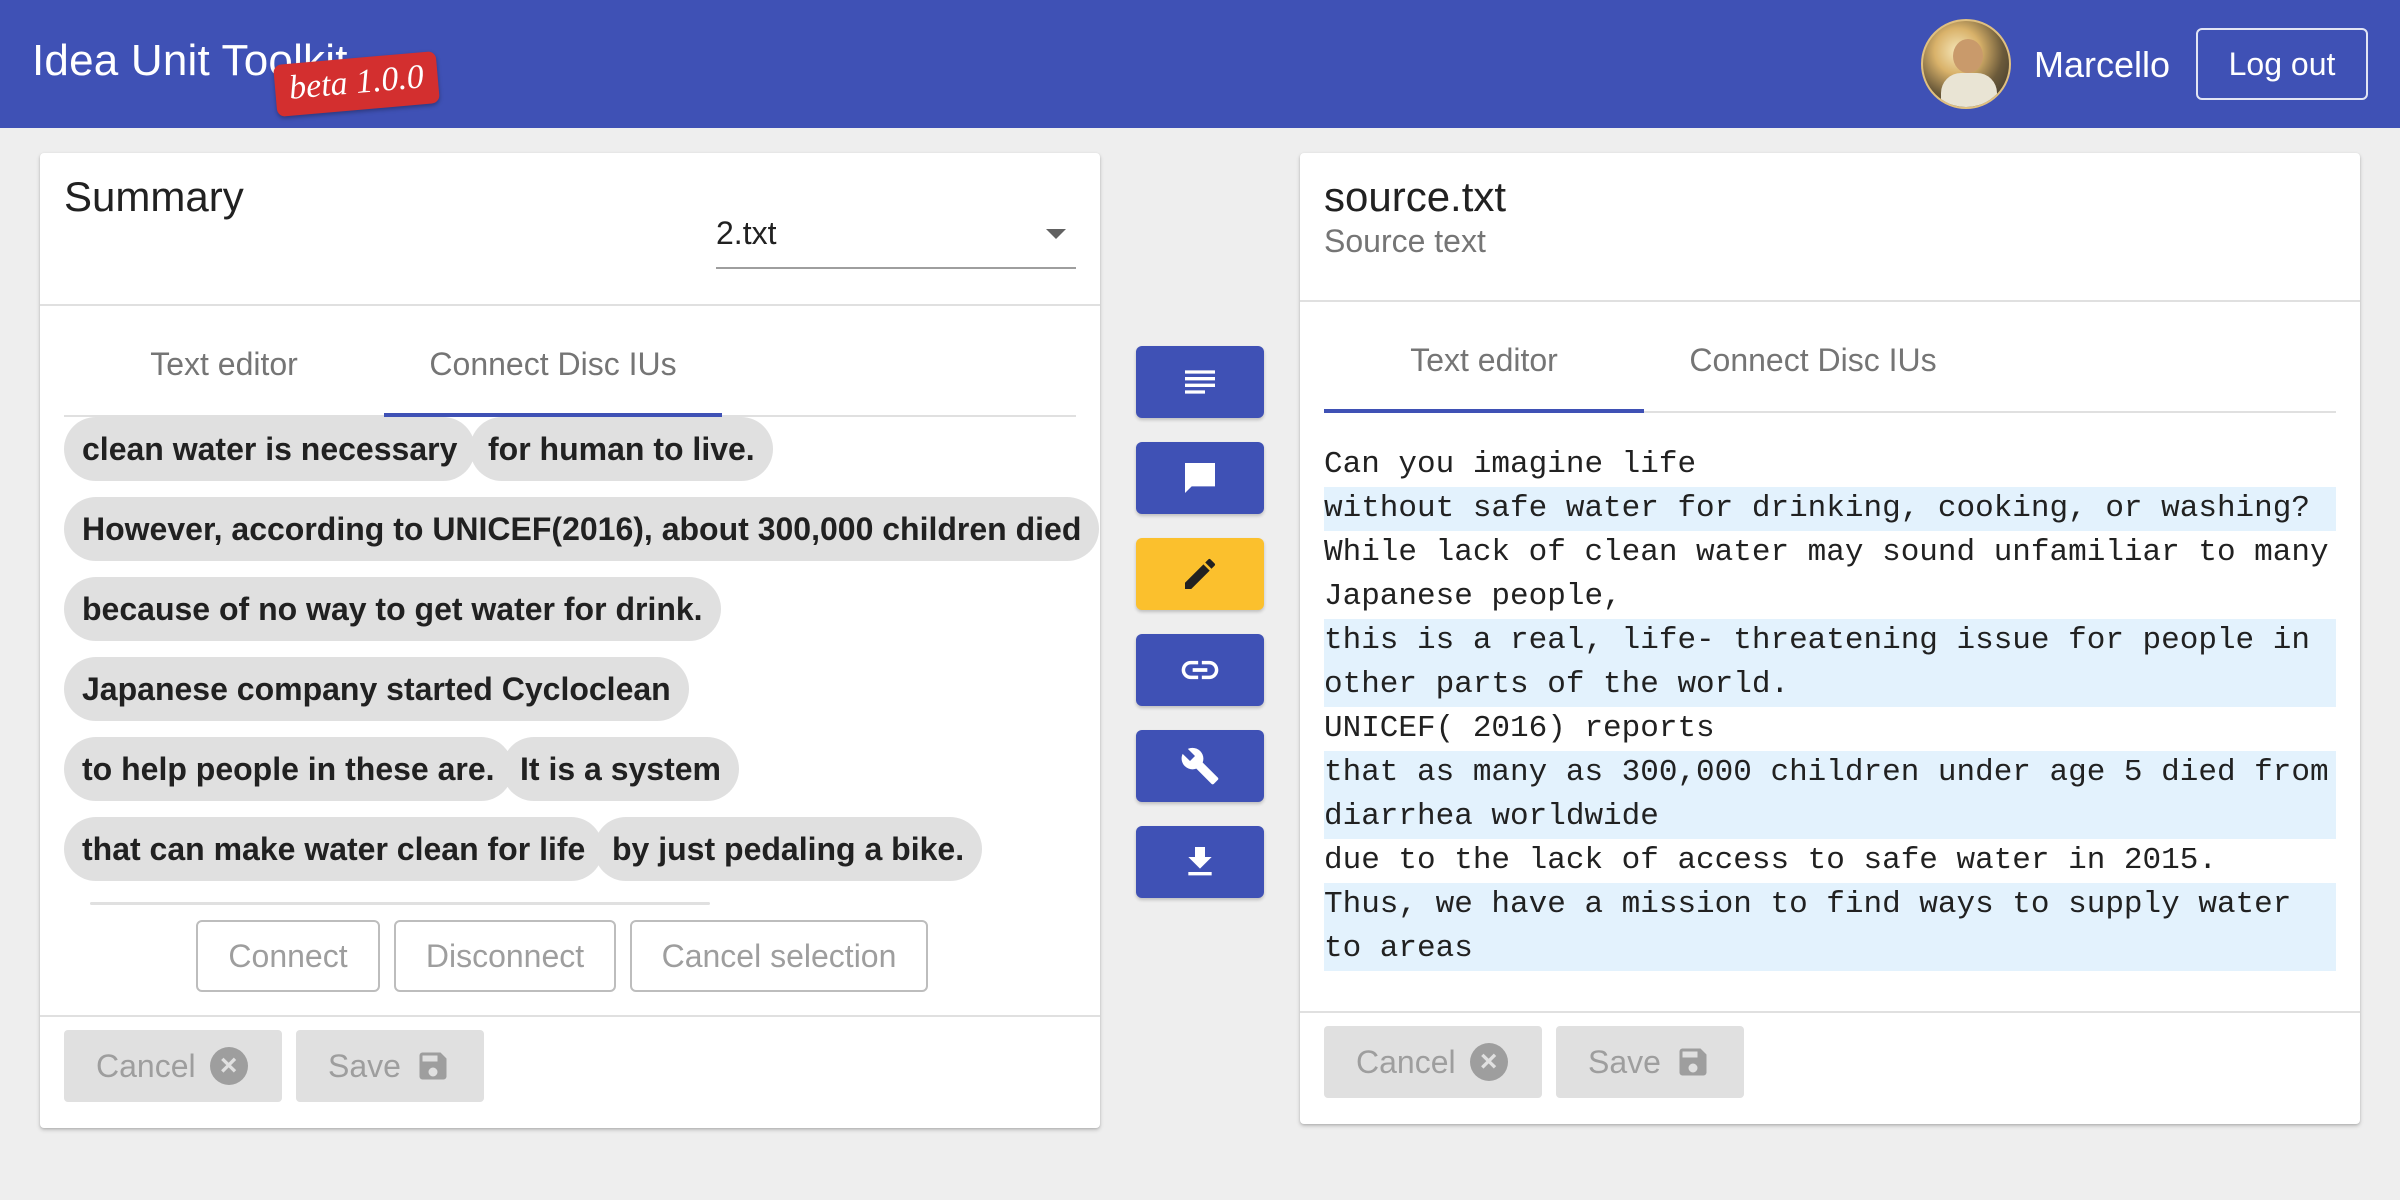 This screenshot has width=2400, height=1200. Describe the element at coordinates (1484, 411) in the screenshot. I see `tab-indicator` at that location.